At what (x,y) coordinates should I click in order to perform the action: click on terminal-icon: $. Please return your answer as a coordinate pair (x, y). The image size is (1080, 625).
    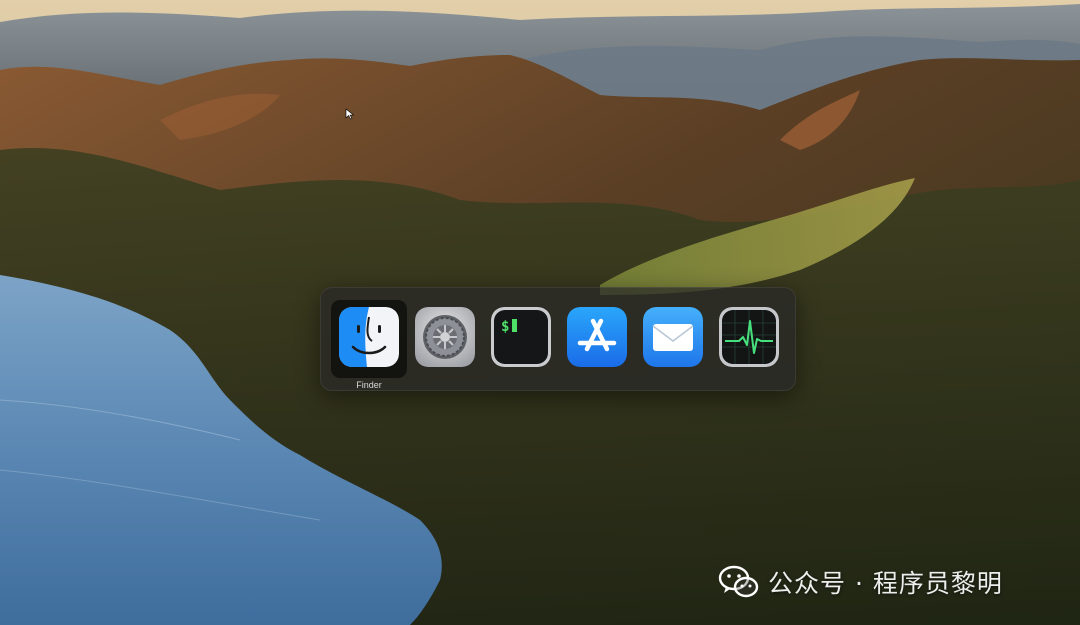
    Looking at the image, I should click on (521, 337).